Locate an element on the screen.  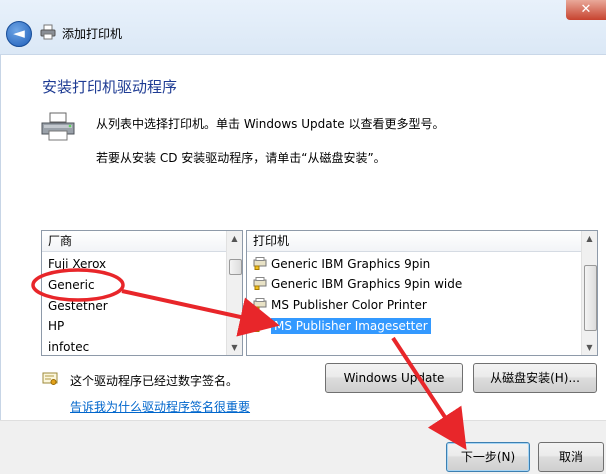
close-button: ✕ is located at coordinates (586, 10).